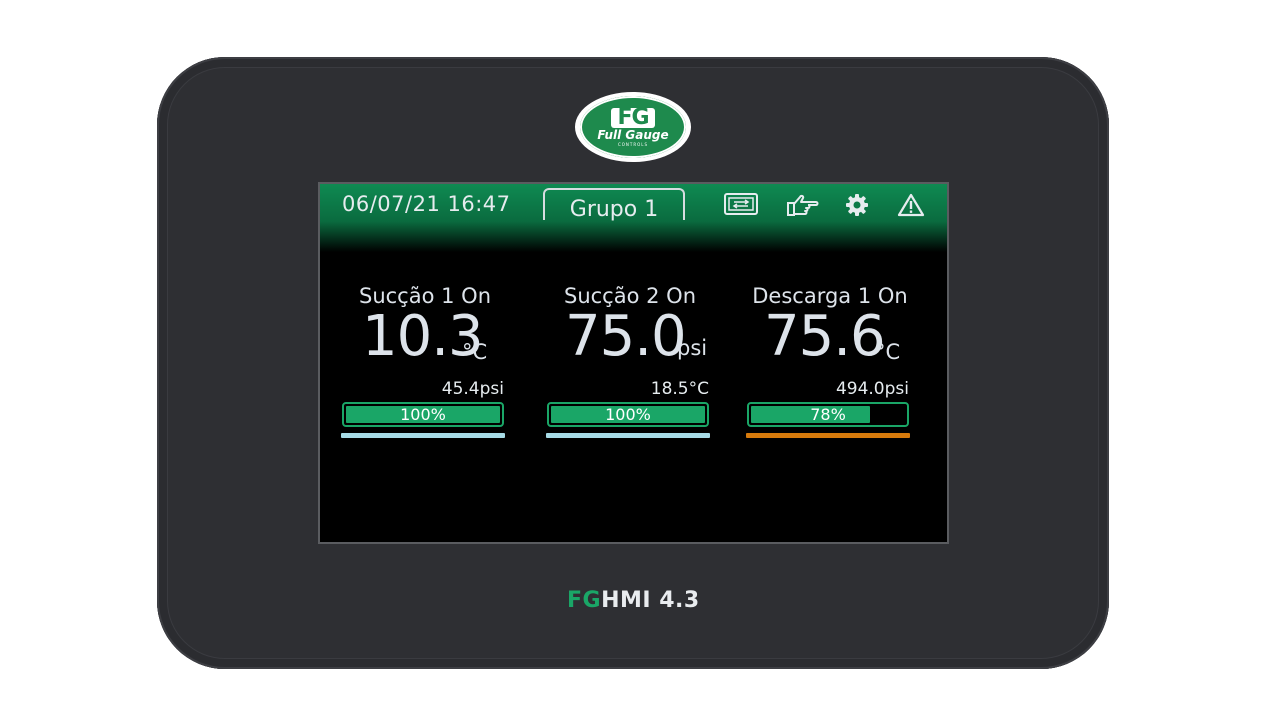  Describe the element at coordinates (679, 389) in the screenshot. I see `panel-secondary-reading: 18.5°C` at that location.